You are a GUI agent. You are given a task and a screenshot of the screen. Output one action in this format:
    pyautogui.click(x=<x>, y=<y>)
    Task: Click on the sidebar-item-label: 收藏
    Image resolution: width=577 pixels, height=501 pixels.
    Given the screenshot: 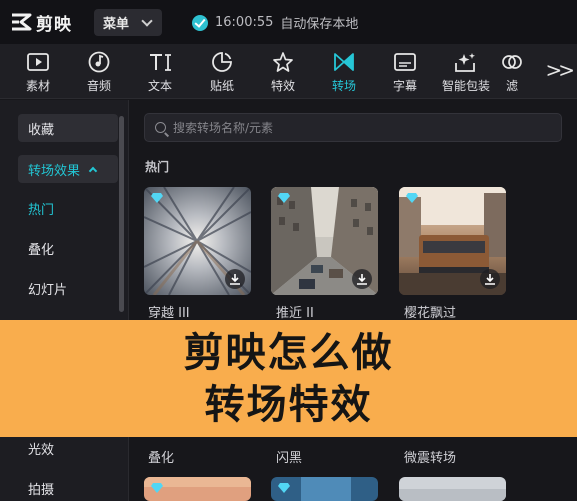 What is the action you would take?
    pyautogui.click(x=41, y=130)
    